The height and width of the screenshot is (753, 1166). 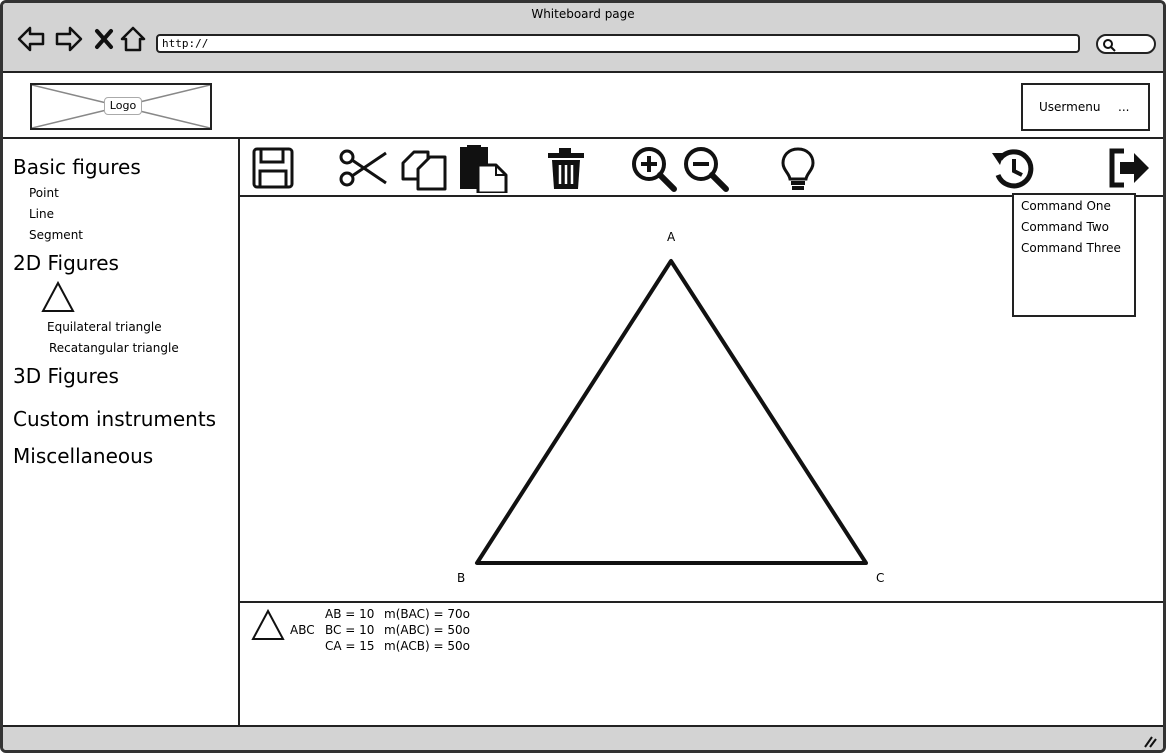 I want to click on side-bc: BC = 10, so click(x=350, y=630).